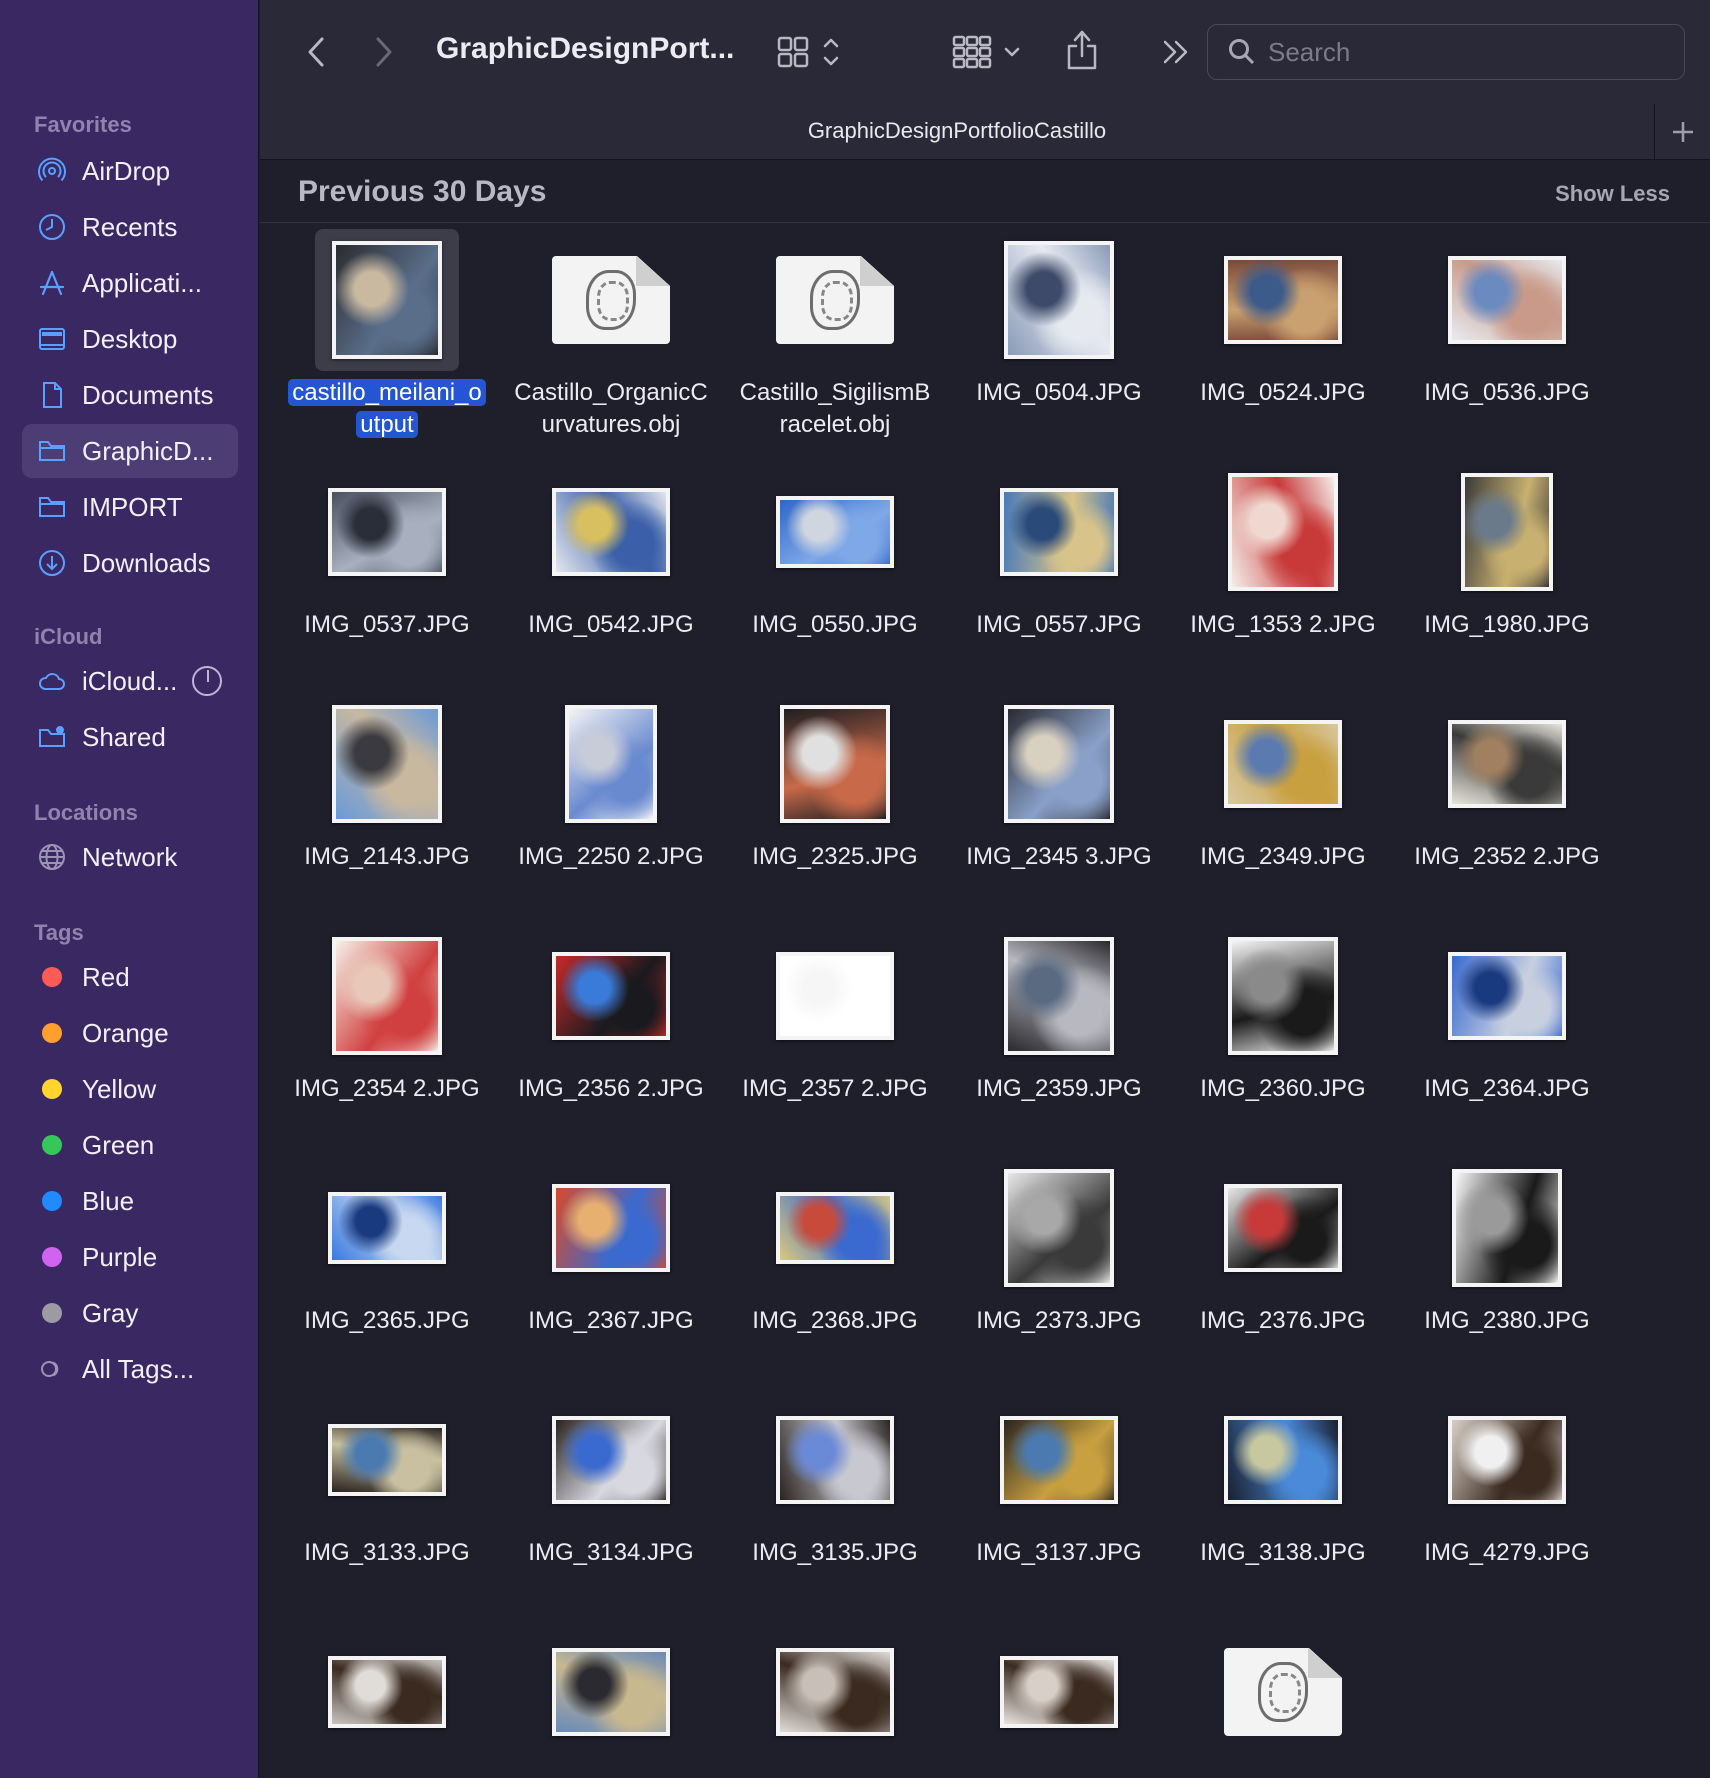 Image resolution: width=1710 pixels, height=1778 pixels. I want to click on file-item: IMG_1980.JPG, so click(1507, 571).